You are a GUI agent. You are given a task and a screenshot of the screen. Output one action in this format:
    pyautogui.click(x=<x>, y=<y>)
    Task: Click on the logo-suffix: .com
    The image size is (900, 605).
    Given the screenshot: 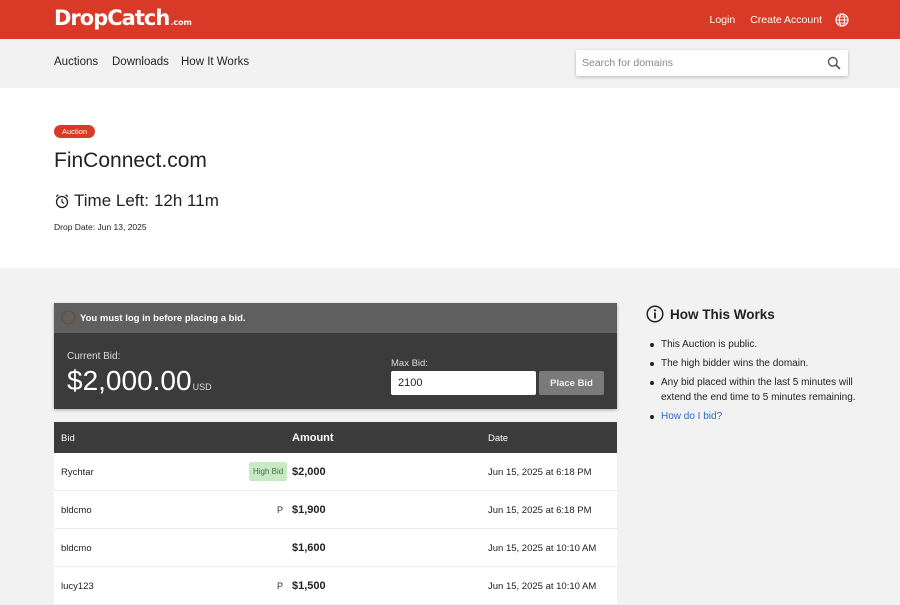 What is the action you would take?
    pyautogui.click(x=181, y=22)
    